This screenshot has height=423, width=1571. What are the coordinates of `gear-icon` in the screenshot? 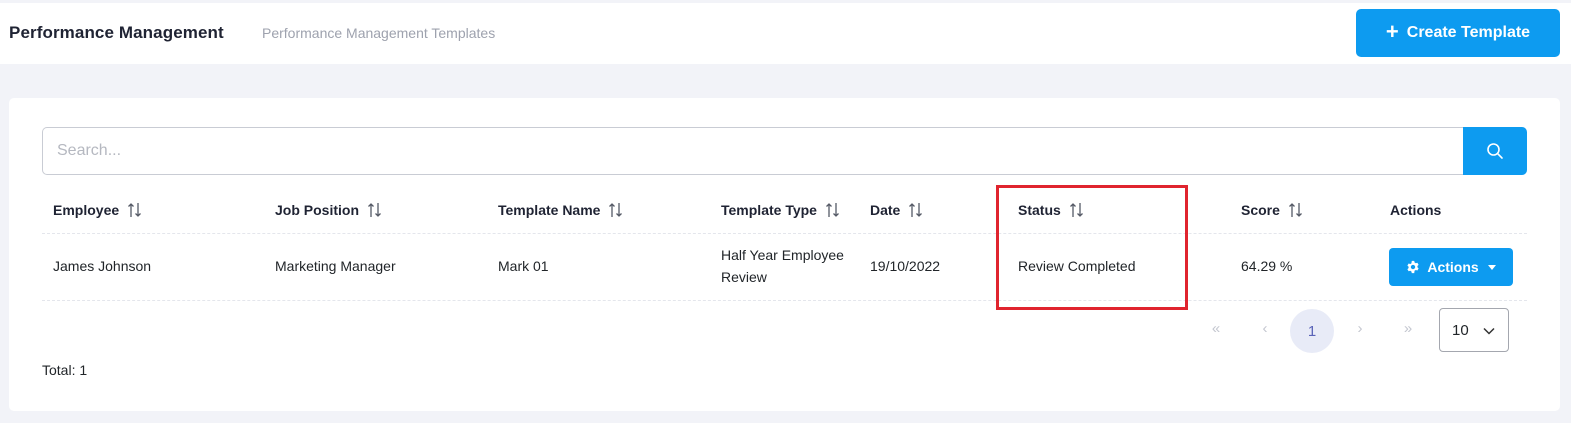 It's located at (1413, 267).